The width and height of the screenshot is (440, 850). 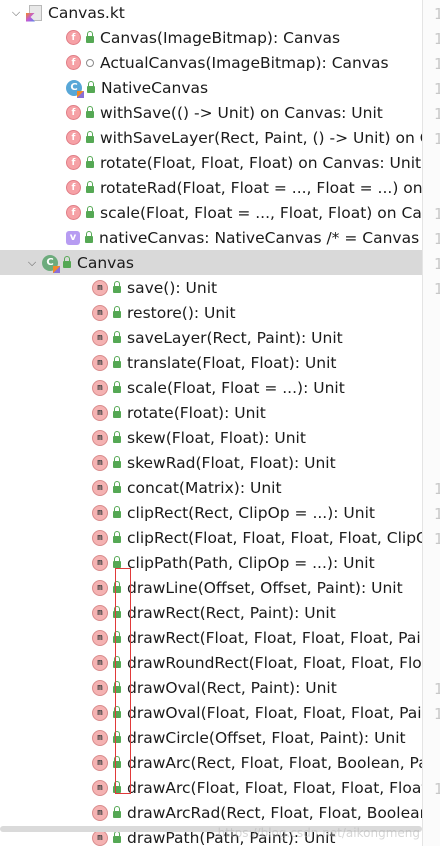 I want to click on tree-node: f ActualCanvas(ImageBitmap): Canvas, so click(x=211, y=62).